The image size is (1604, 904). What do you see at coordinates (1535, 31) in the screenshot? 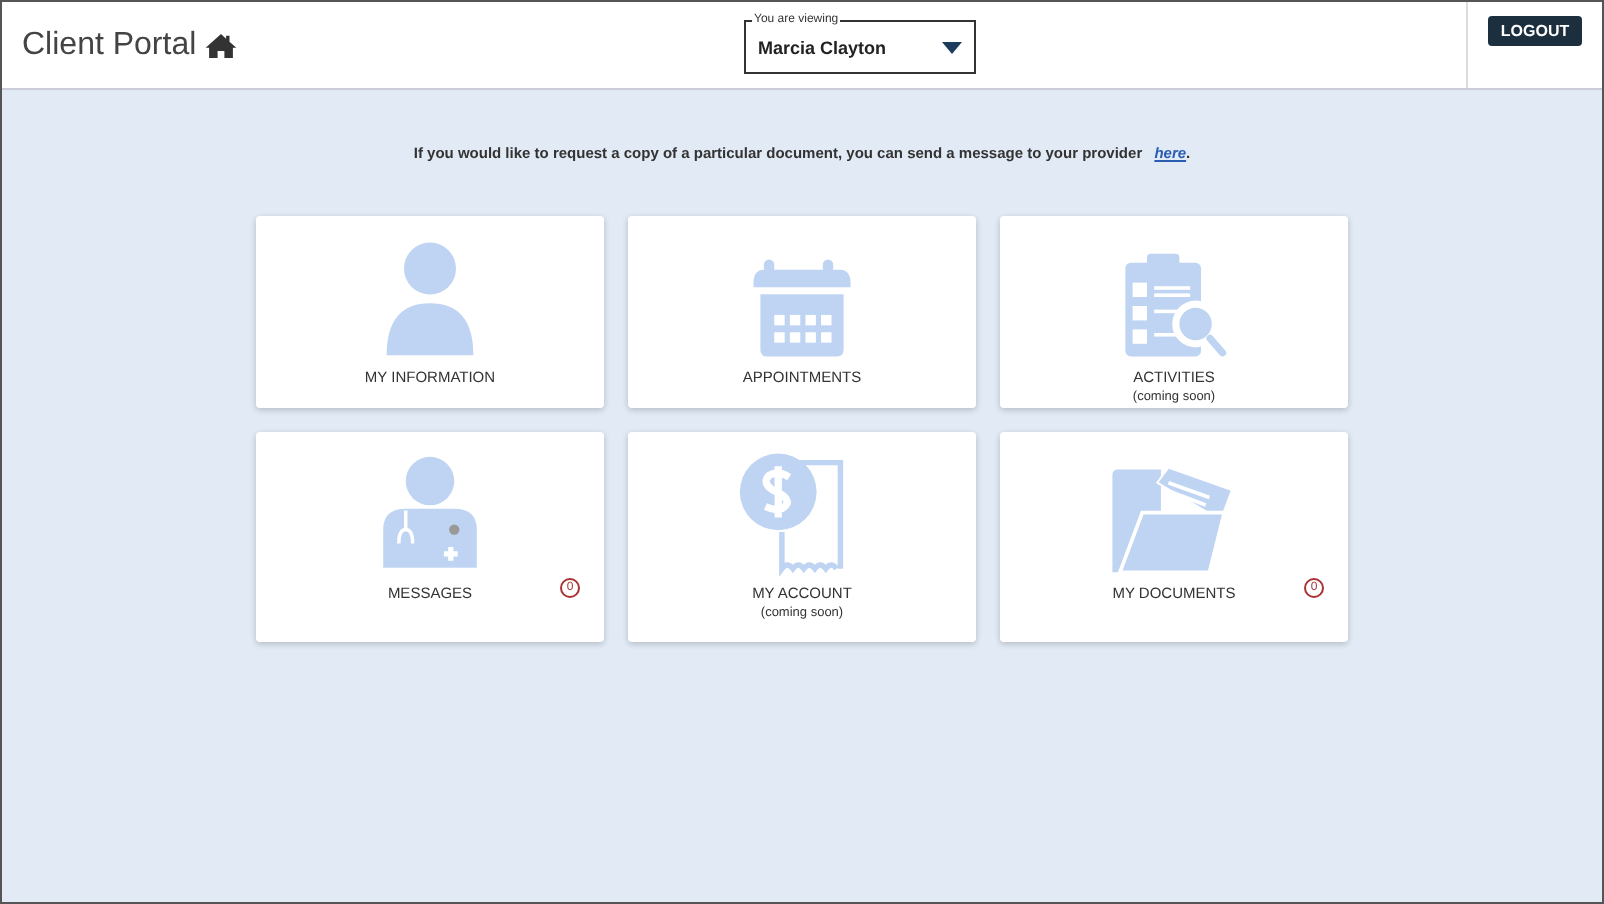
I see `logout-button: LOGOUT` at bounding box center [1535, 31].